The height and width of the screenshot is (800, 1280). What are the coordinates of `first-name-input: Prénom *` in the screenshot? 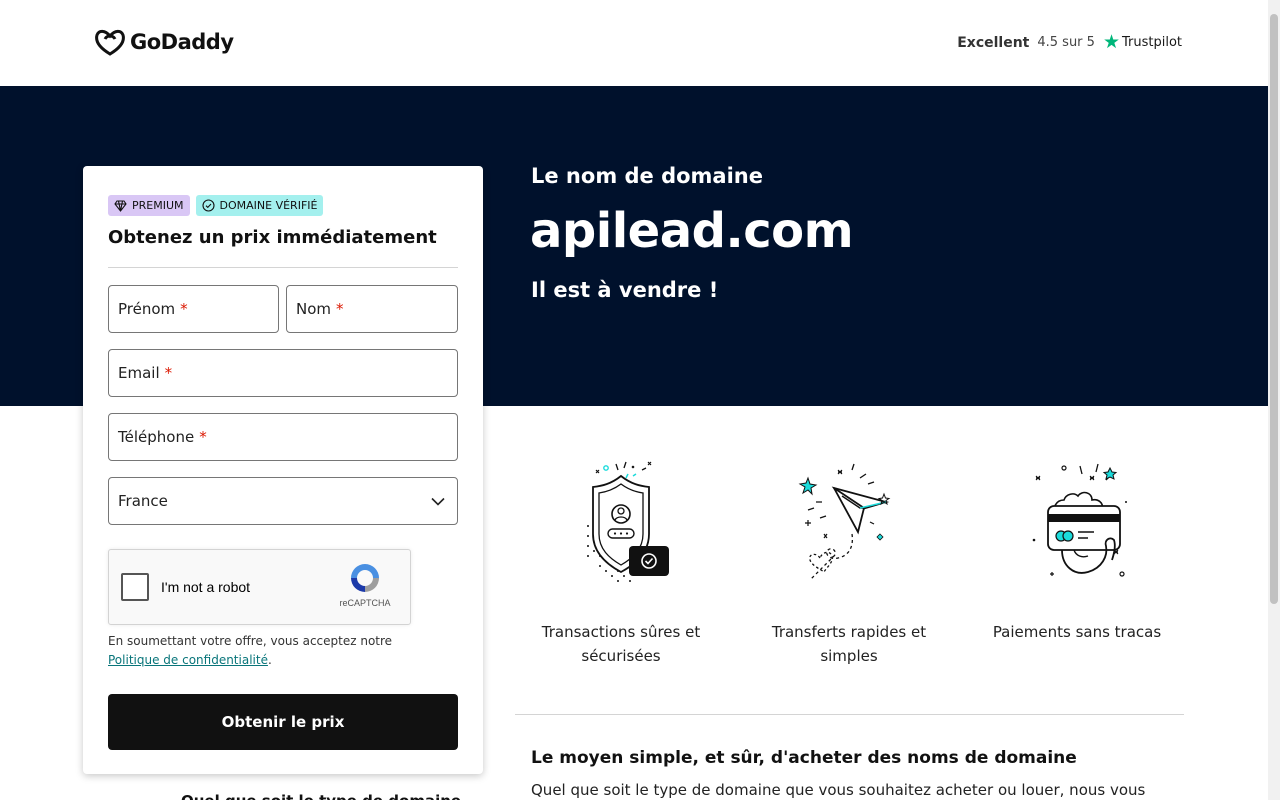 It's located at (193, 309).